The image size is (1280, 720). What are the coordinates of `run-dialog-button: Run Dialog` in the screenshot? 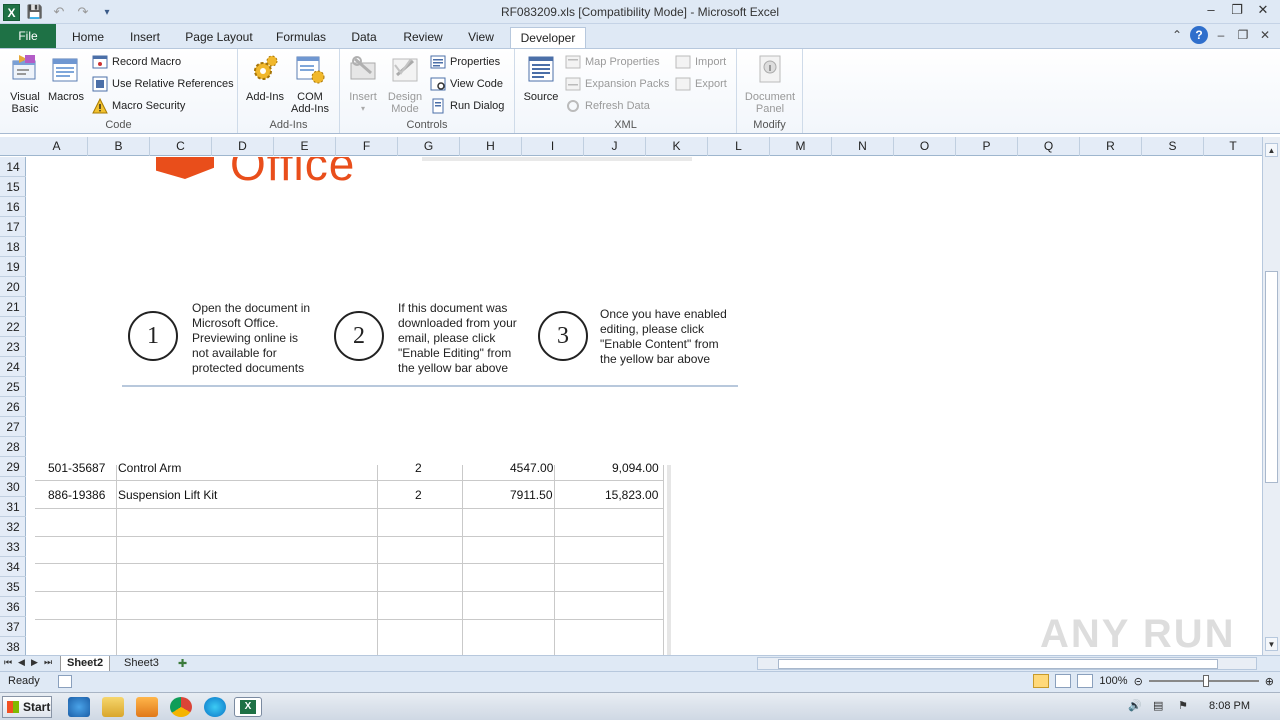 It's located at (467, 106).